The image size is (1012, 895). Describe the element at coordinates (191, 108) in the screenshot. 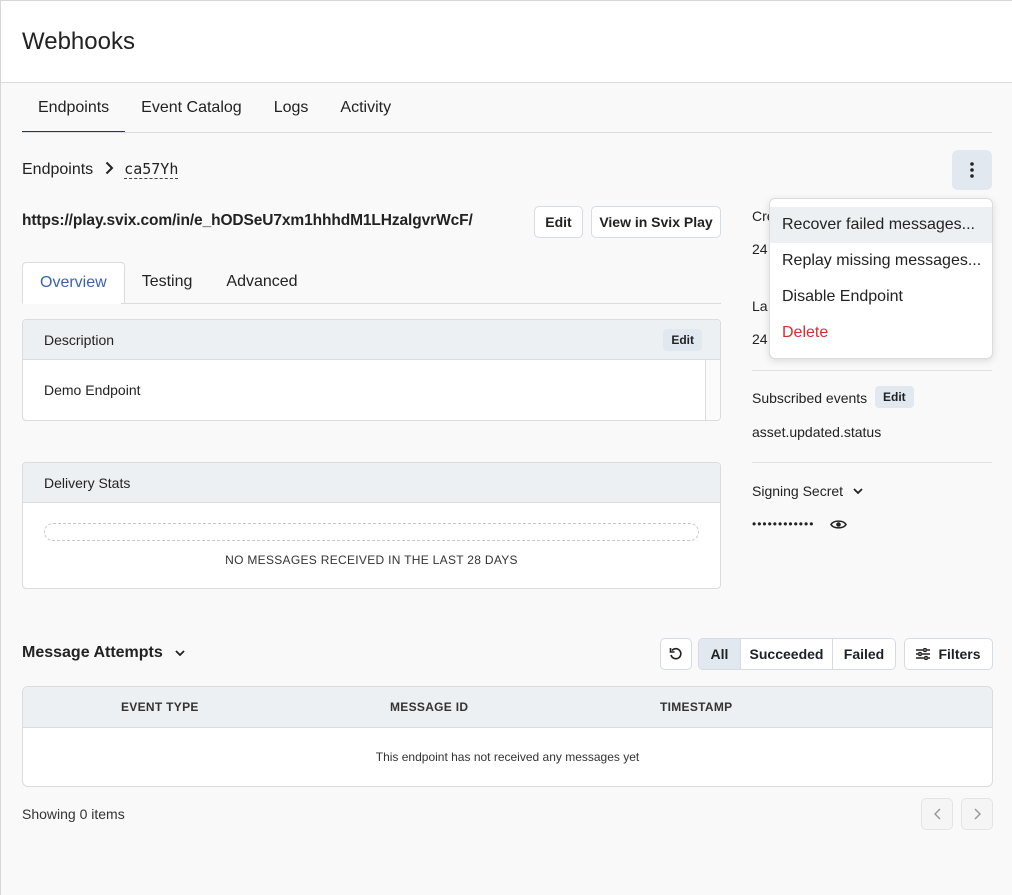

I see `tab-event-catalog: Event Catalog` at that location.